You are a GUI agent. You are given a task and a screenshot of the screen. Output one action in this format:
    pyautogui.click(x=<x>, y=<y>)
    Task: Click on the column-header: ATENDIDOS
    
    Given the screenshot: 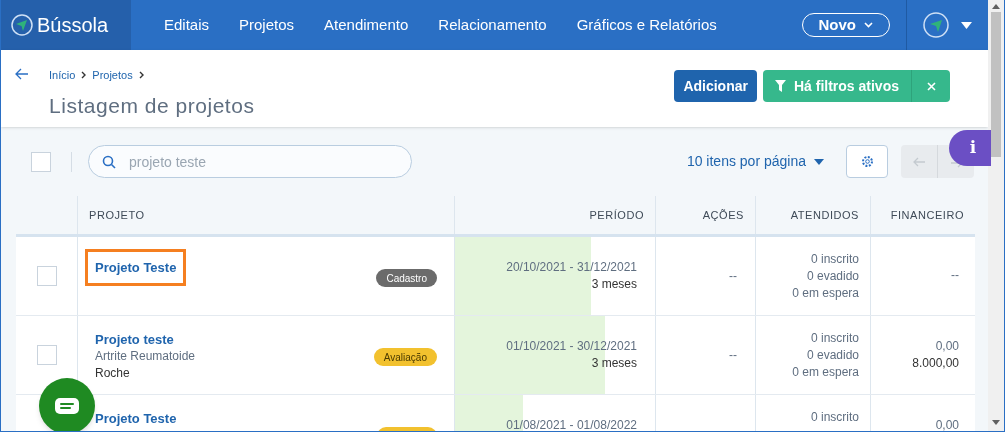 What is the action you would take?
    pyautogui.click(x=824, y=215)
    